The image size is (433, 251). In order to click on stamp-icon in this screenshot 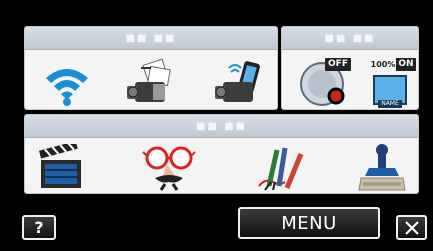, I will do `click(382, 167)`.